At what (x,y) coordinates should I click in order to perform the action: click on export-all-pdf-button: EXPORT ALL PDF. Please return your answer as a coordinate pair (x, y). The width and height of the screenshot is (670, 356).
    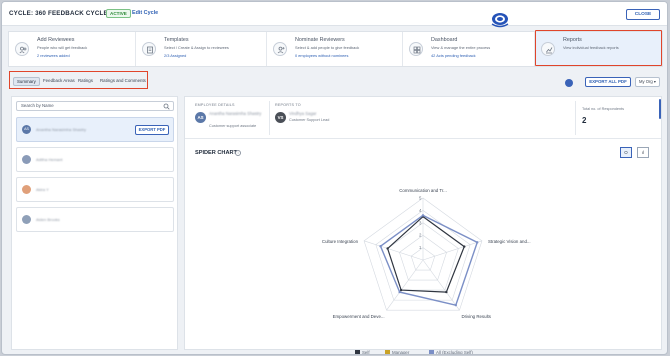
    Looking at the image, I should click on (608, 82).